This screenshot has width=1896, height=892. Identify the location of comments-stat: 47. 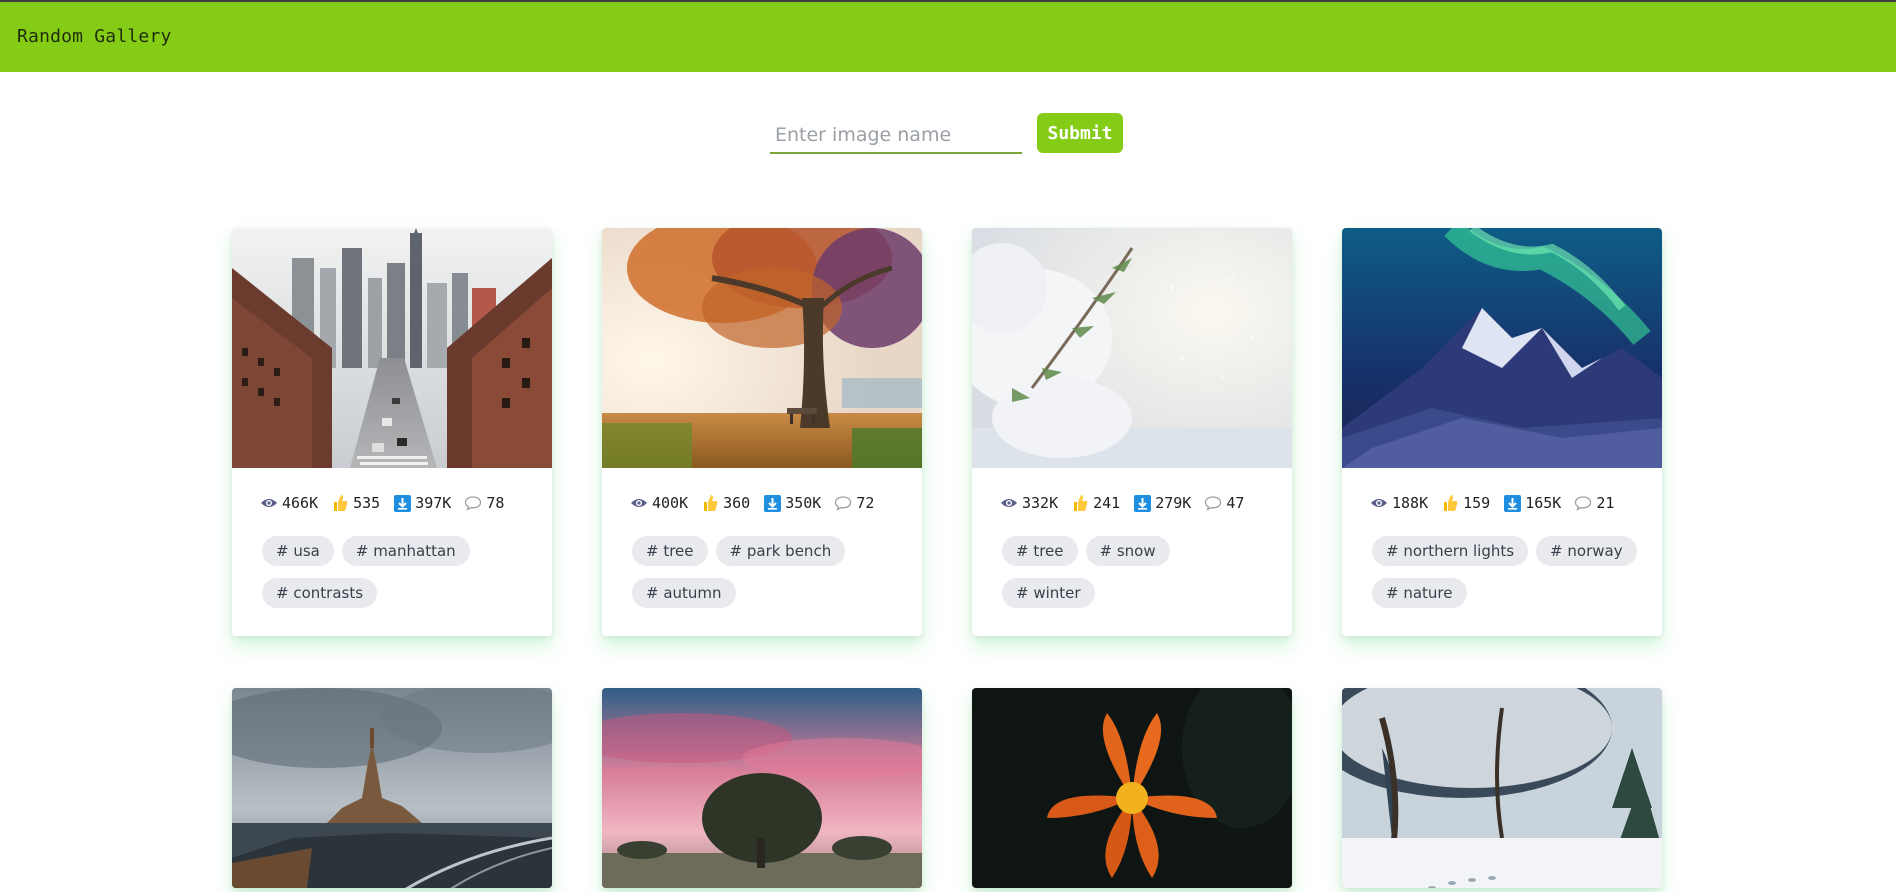
(1223, 503).